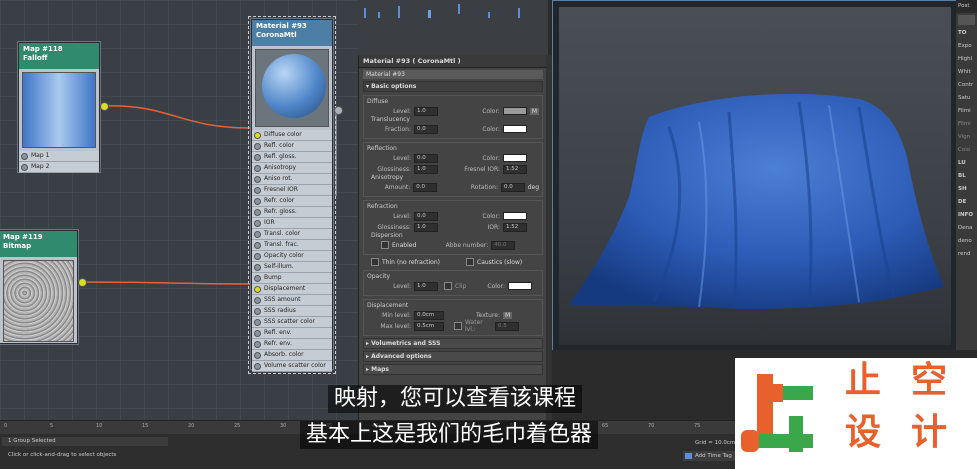 Image resolution: width=977 pixels, height=469 pixels. I want to click on slot-map-2: Map 2, so click(59, 167).